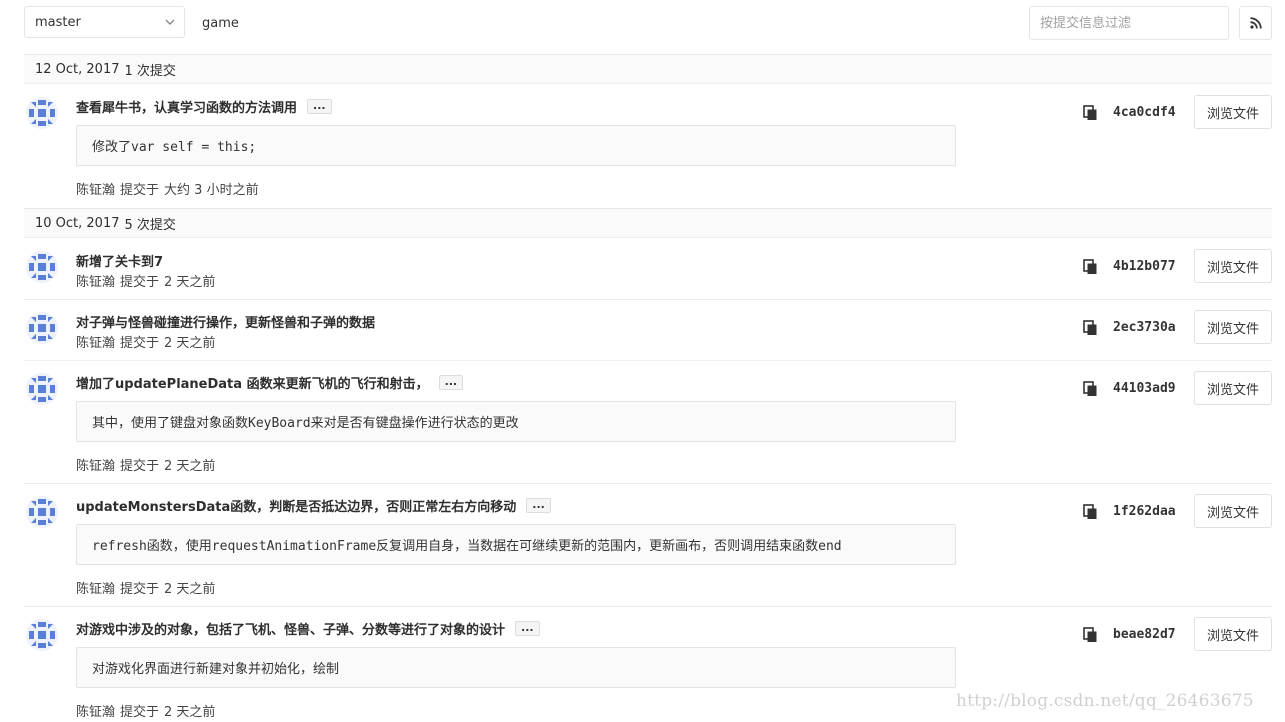 The height and width of the screenshot is (722, 1285). Describe the element at coordinates (77, 69) in the screenshot. I see `day-header-date: 12 Oct, 2017` at that location.